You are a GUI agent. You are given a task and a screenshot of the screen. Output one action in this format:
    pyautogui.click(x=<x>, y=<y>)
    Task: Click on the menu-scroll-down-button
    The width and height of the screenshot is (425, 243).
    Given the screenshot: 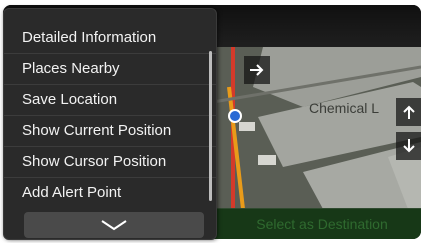 What is the action you would take?
    pyautogui.click(x=114, y=225)
    